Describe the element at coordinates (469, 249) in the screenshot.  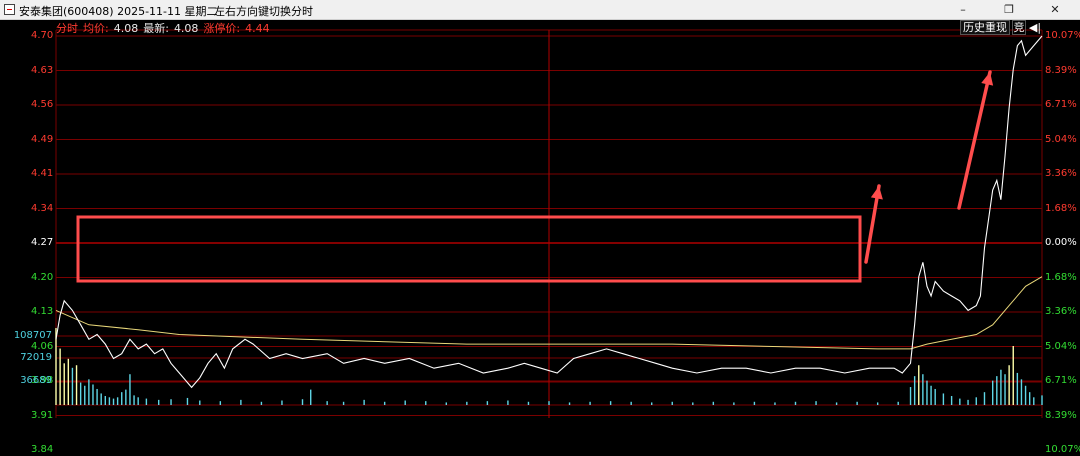
I see `consolidation-highlight-box` at that location.